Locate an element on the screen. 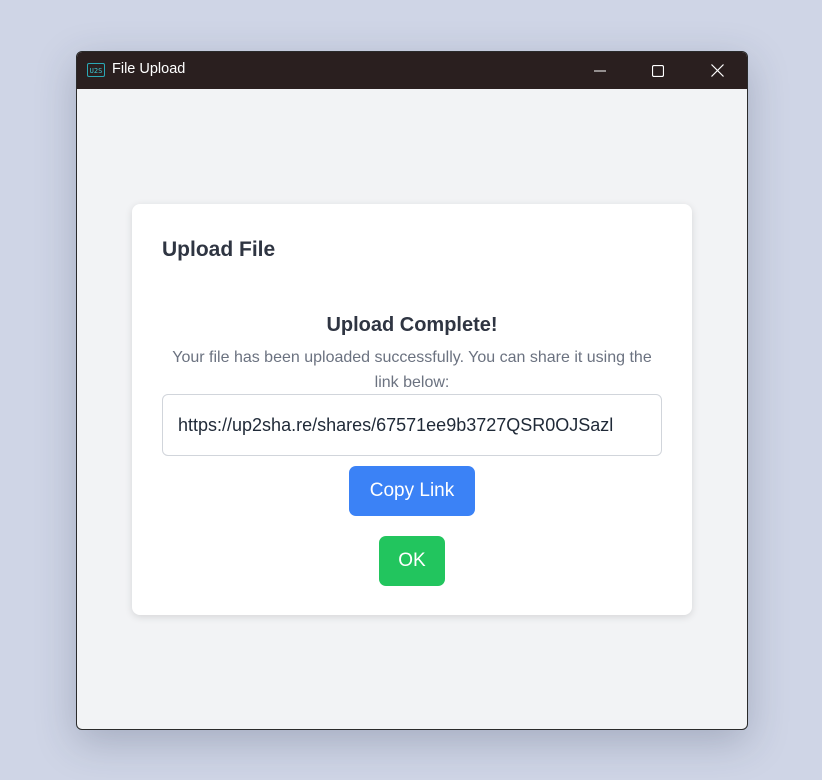 The width and height of the screenshot is (822, 780). window-title: File Upload is located at coordinates (149, 69).